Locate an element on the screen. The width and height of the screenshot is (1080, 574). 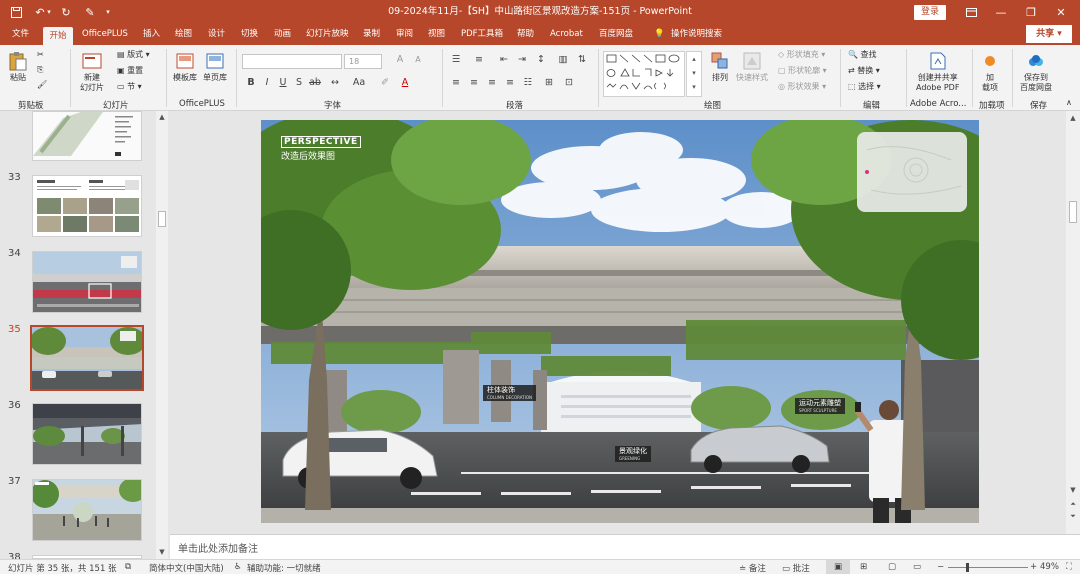
notes-pane: 单击此处添加备注 is located at coordinates (625, 546).